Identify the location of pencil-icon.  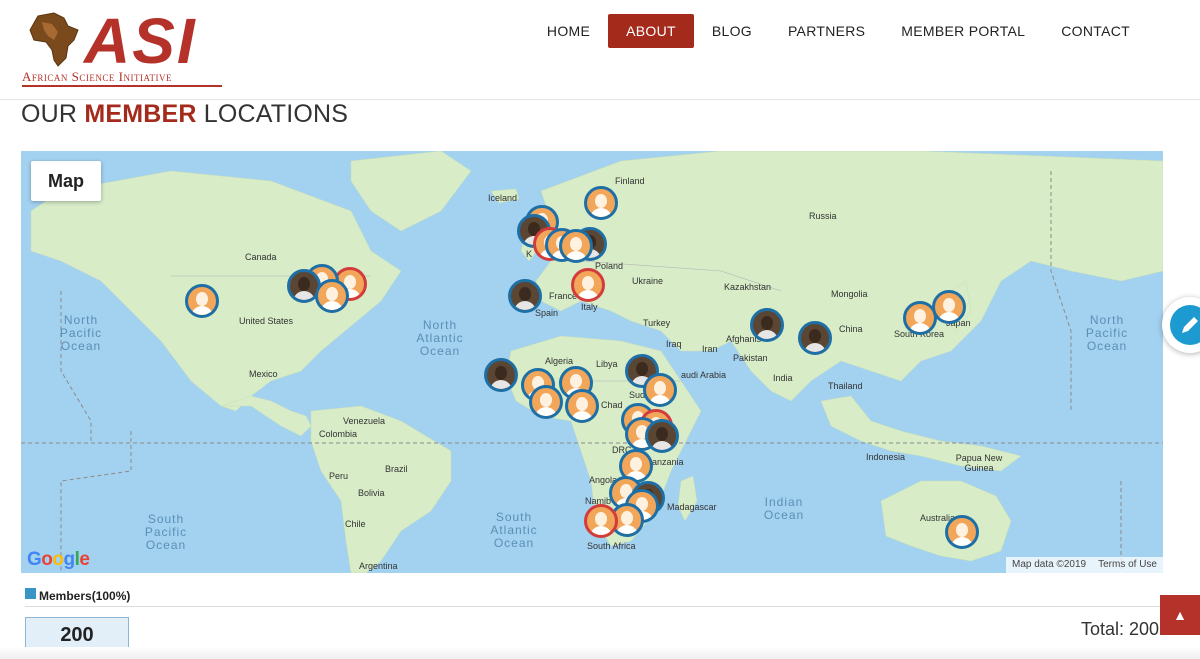
(1185, 325).